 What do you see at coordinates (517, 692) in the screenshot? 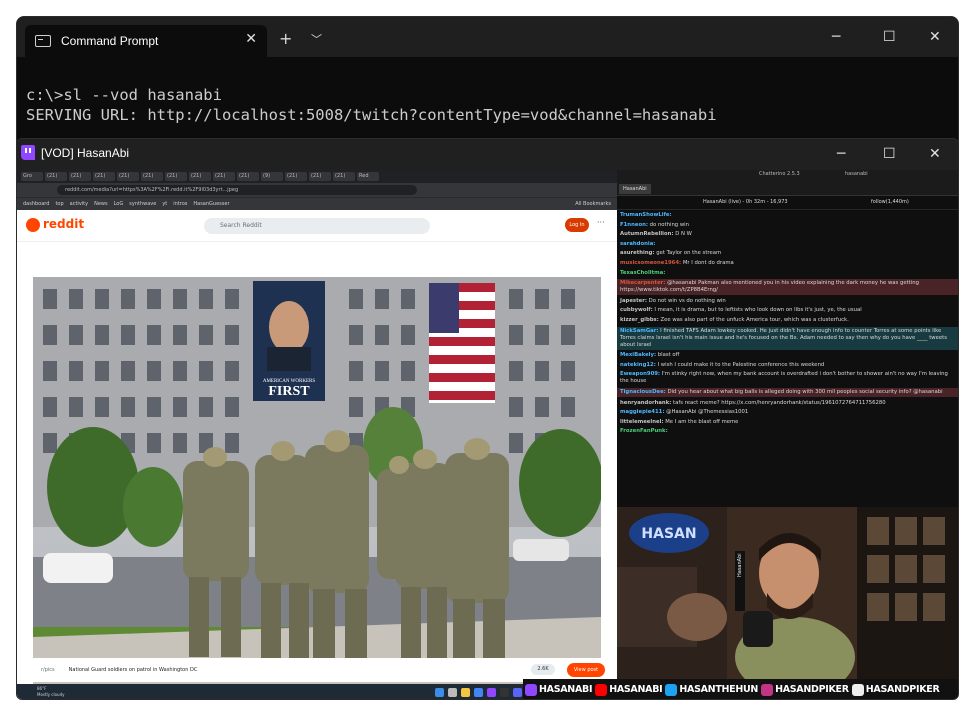
I see `discord-icon` at bounding box center [517, 692].